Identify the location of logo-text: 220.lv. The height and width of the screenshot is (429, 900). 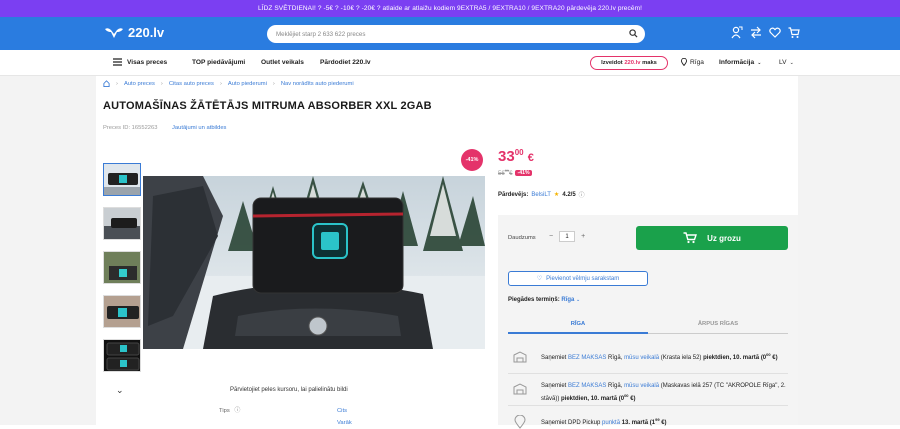
(146, 32).